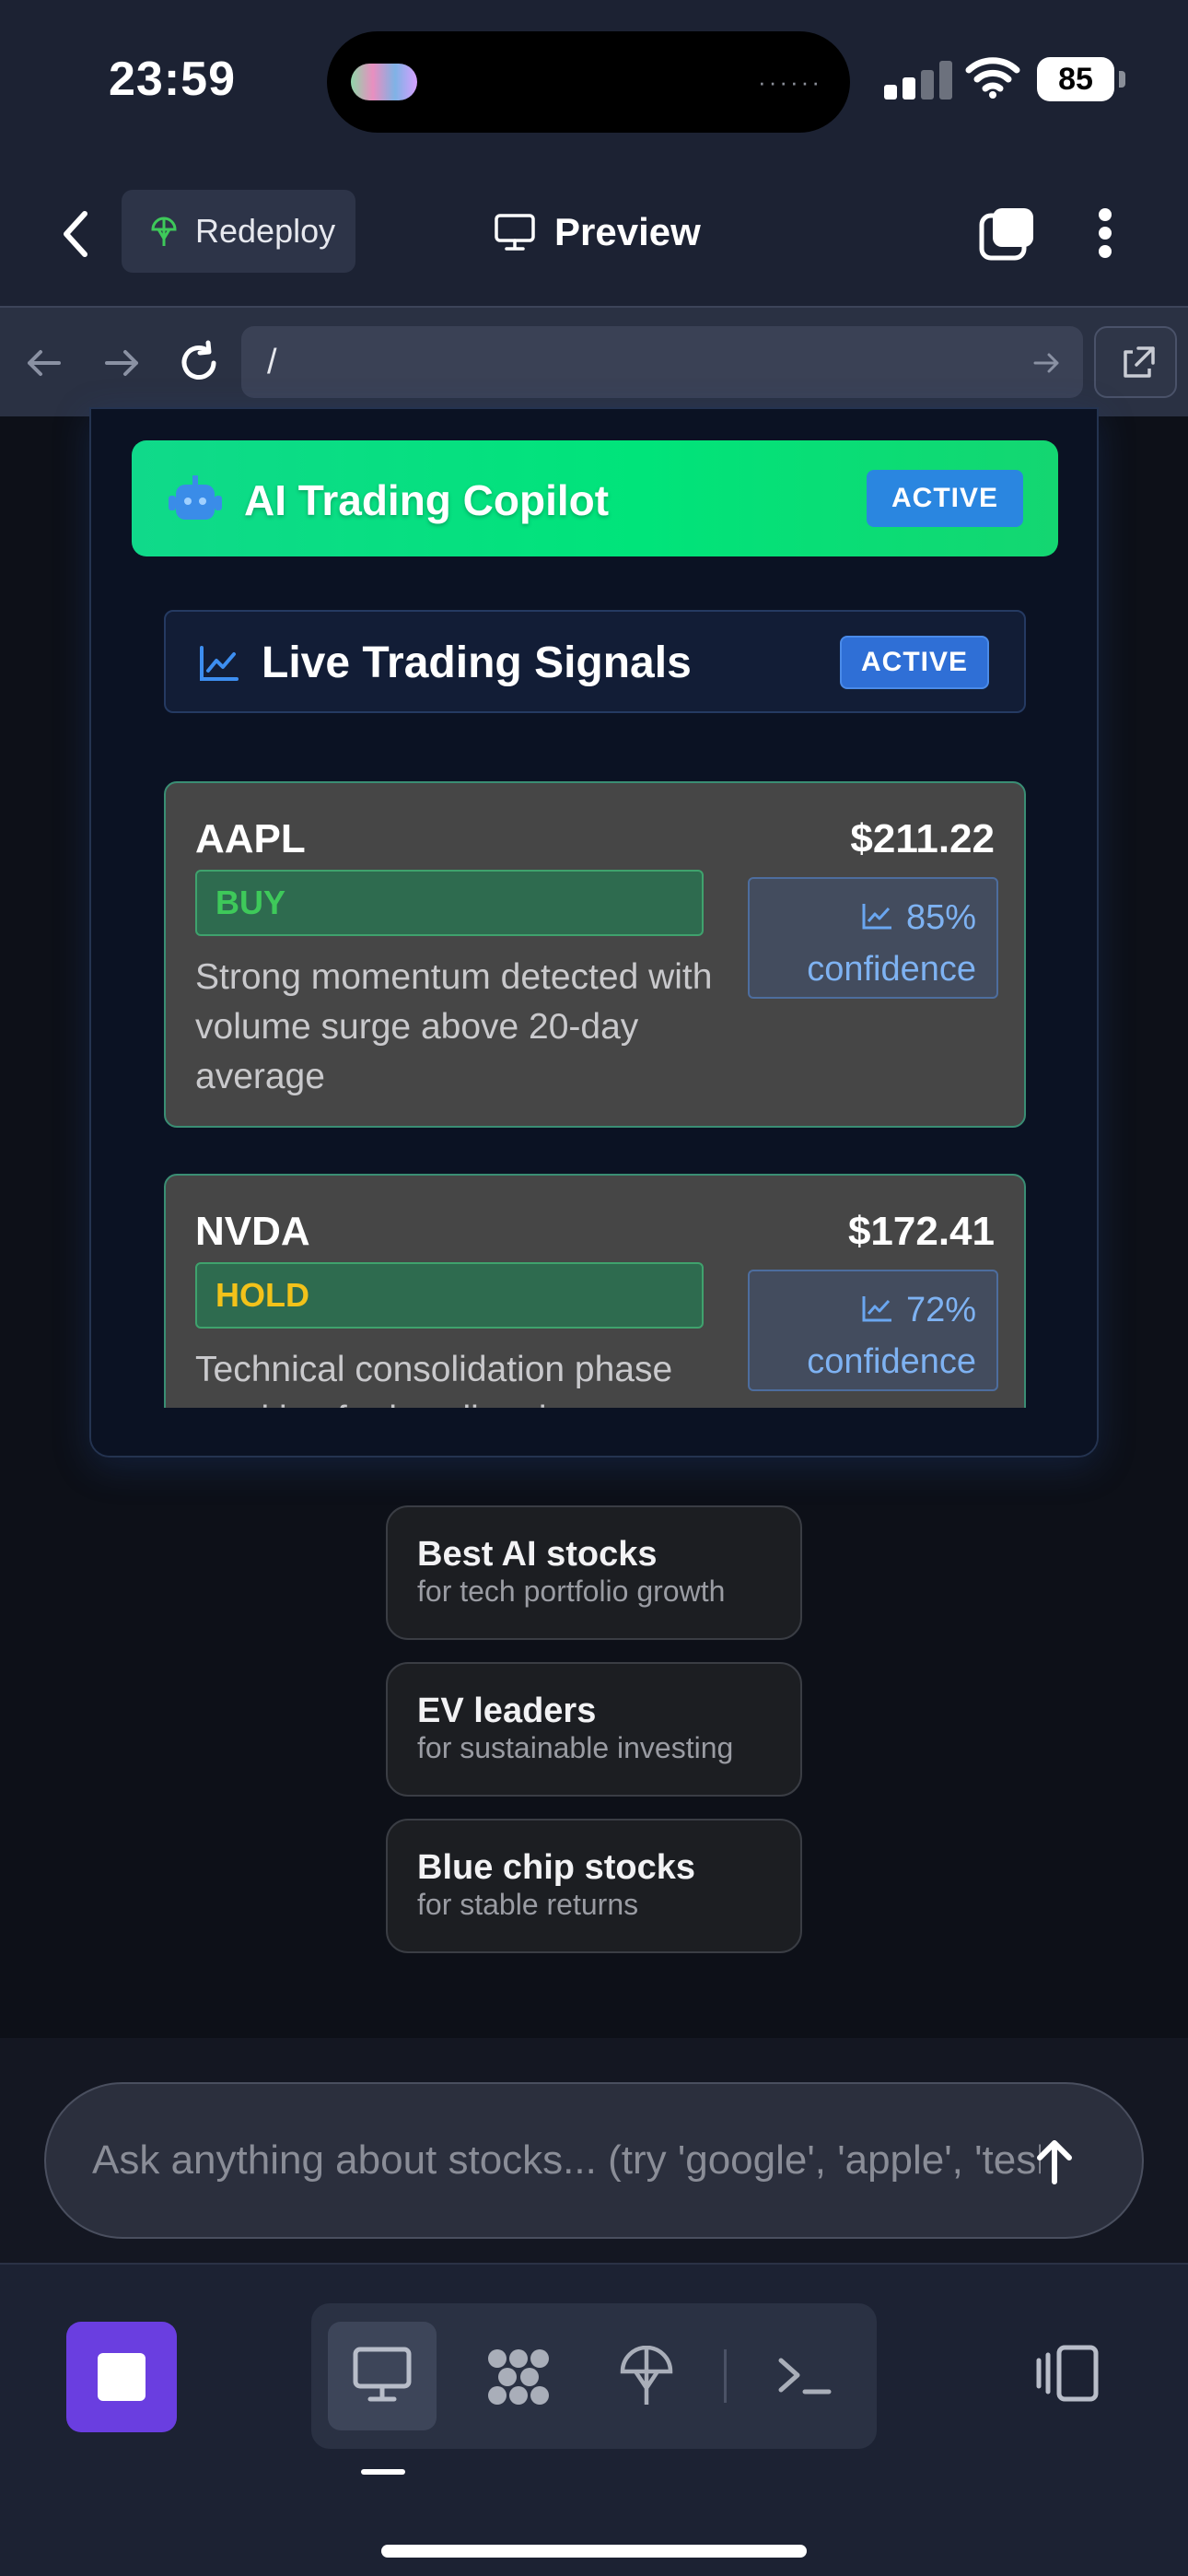 Image resolution: width=1188 pixels, height=2576 pixels. I want to click on external-link-icon, so click(1139, 362).